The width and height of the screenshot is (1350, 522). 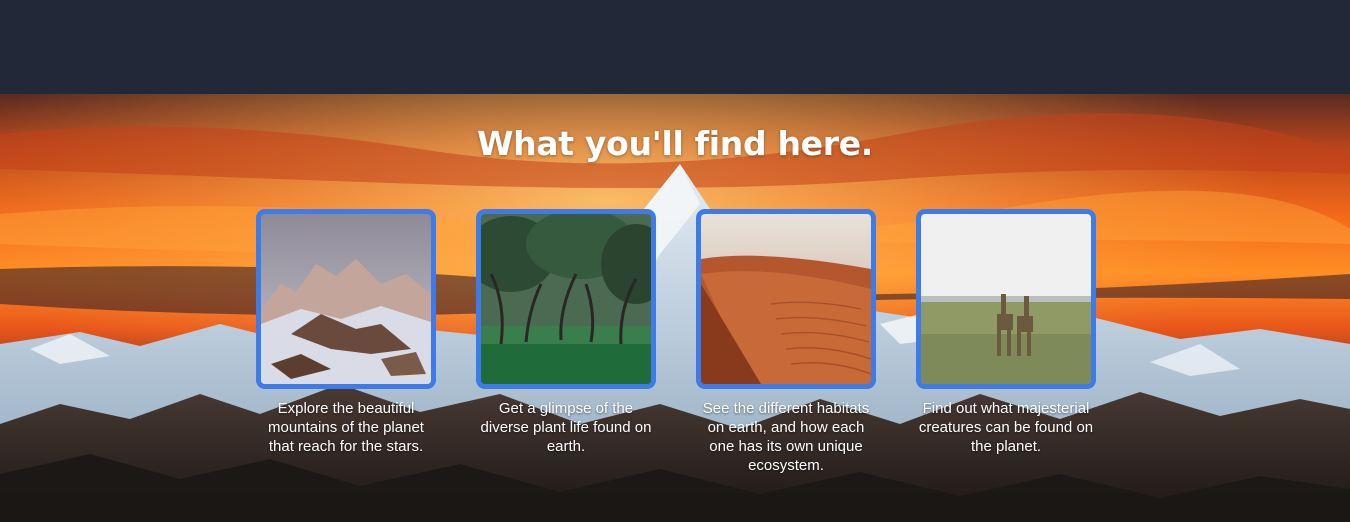 I want to click on giraffes-savanna-image, so click(x=1006, y=299).